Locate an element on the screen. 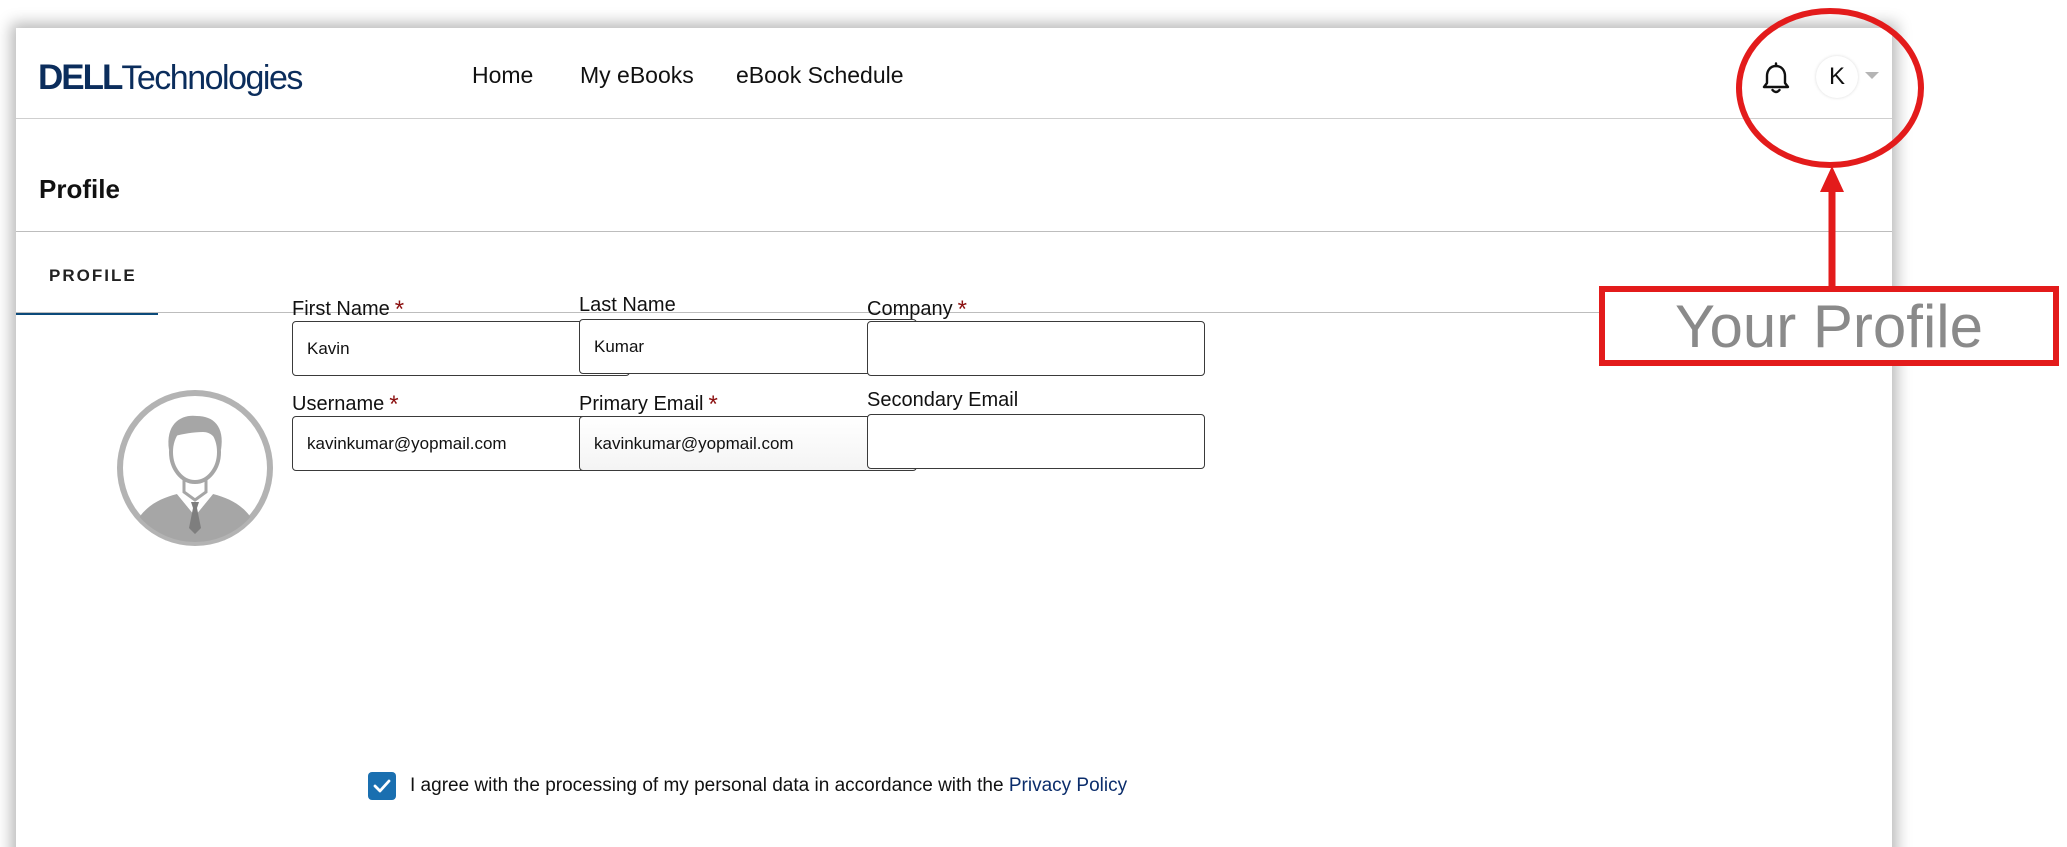 Image resolution: width=2067 pixels, height=847 pixels. tab-profile-label: PROFILE is located at coordinates (93, 275).